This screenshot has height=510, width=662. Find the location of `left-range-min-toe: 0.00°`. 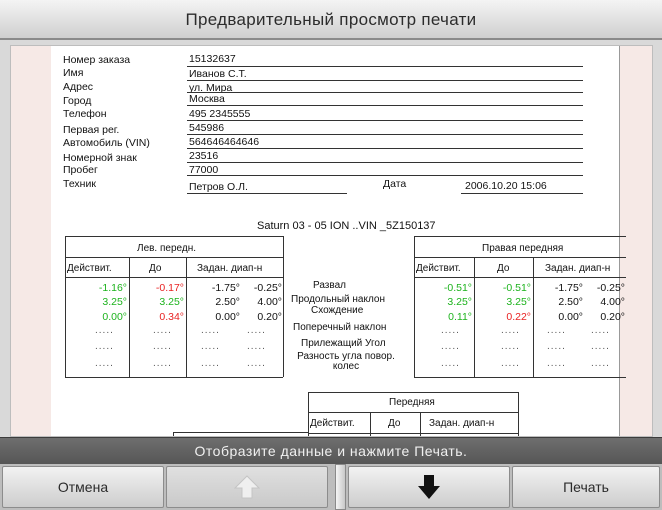

left-range-min-toe: 0.00° is located at coordinates (227, 317).